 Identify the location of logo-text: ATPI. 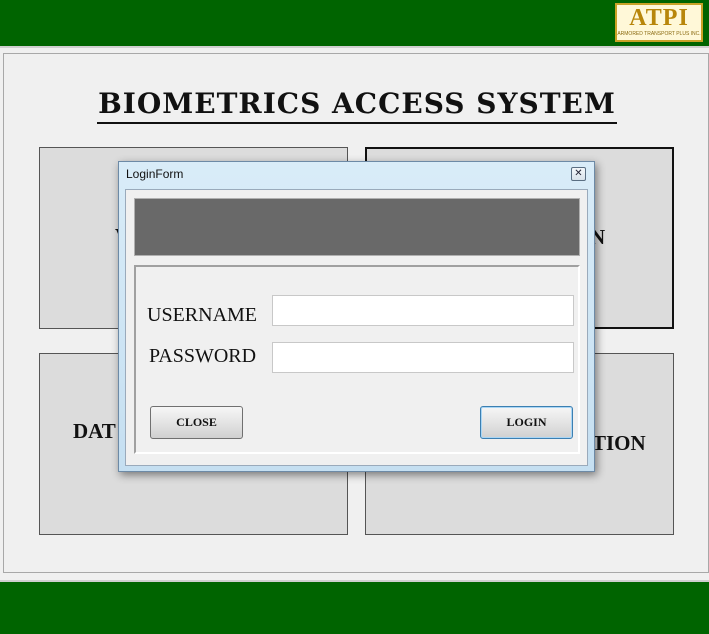
(659, 18).